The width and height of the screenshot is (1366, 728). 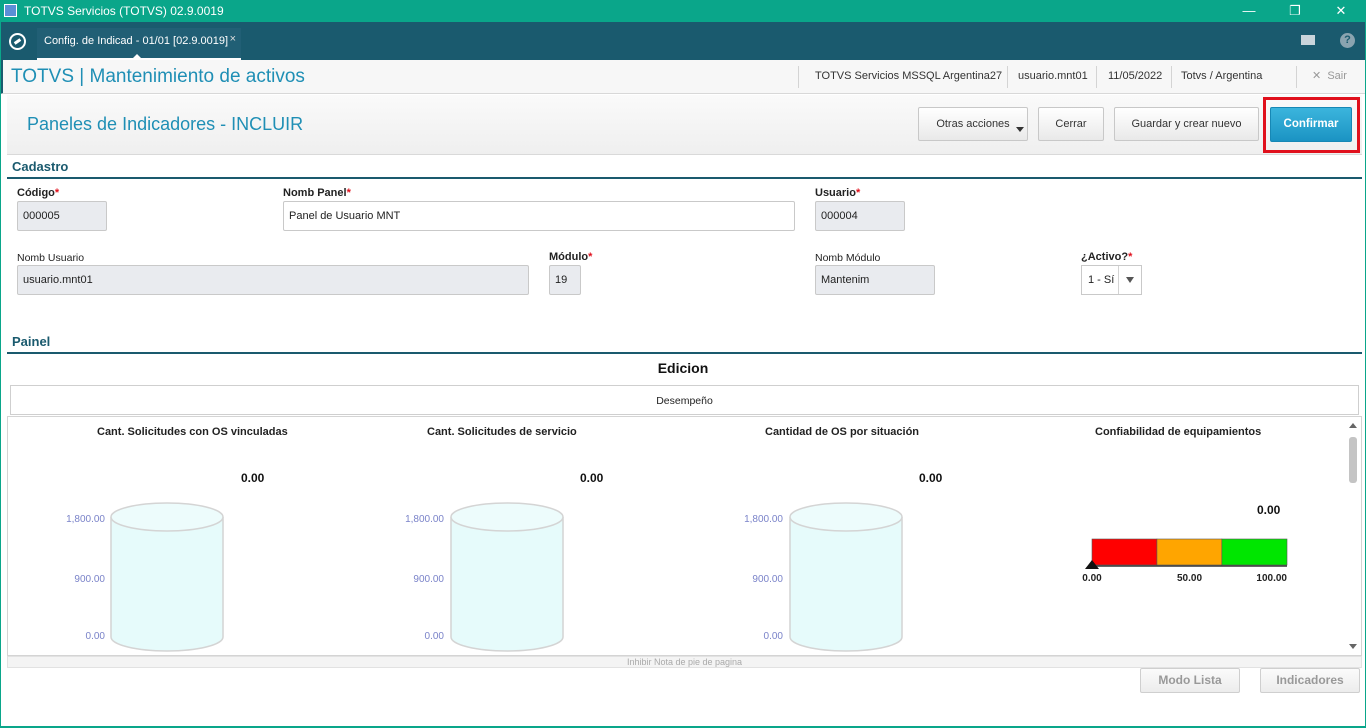 What do you see at coordinates (1271, 578) in the screenshot?
I see `gauge-tick-label: 100.00` at bounding box center [1271, 578].